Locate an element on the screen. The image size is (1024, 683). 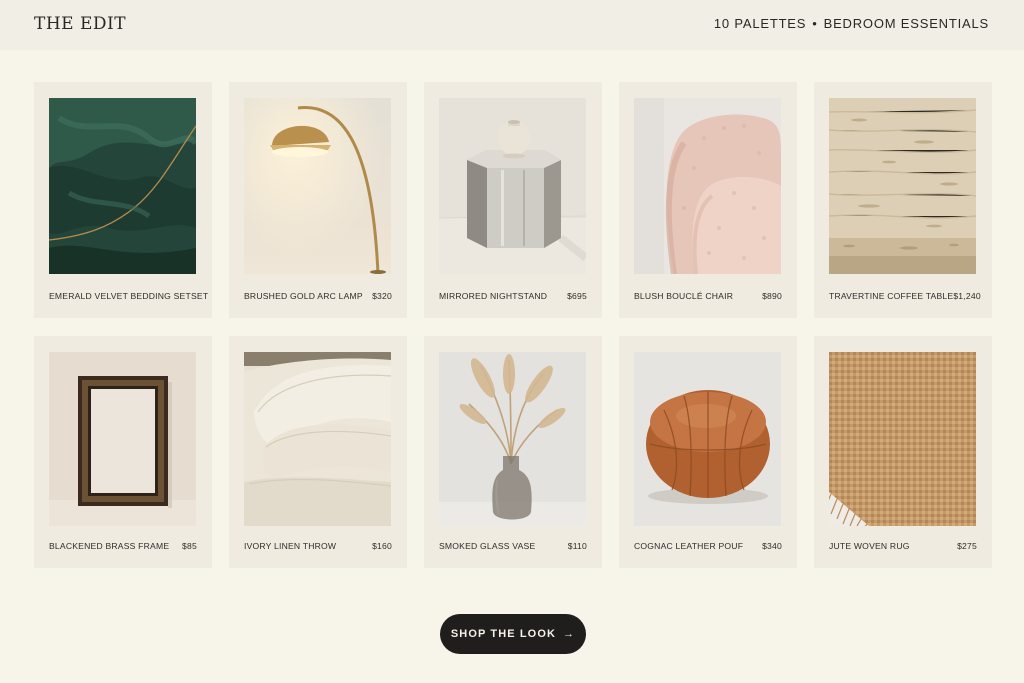
product-caption: TRAVERTINE COFFEE TABLE $1,240 is located at coordinates (905, 296).